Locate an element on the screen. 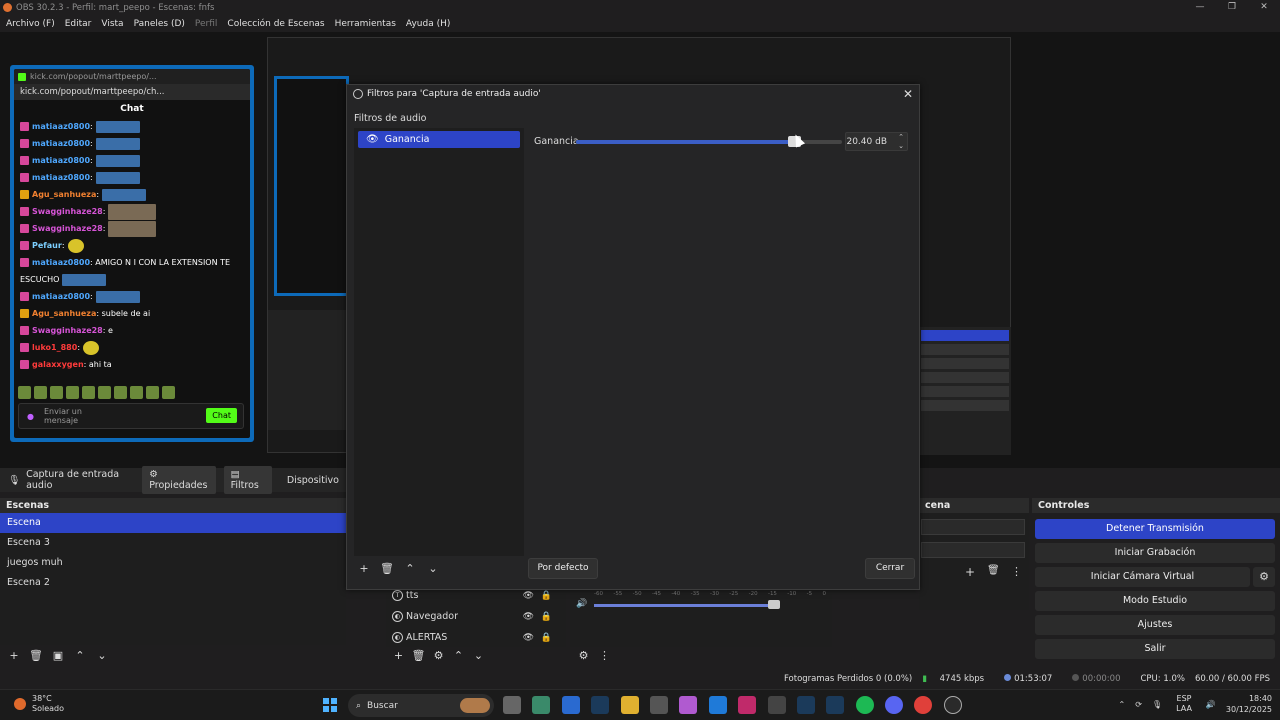 This screenshot has width=1280, height=720. chat-username: galaxxygen is located at coordinates (58, 364).